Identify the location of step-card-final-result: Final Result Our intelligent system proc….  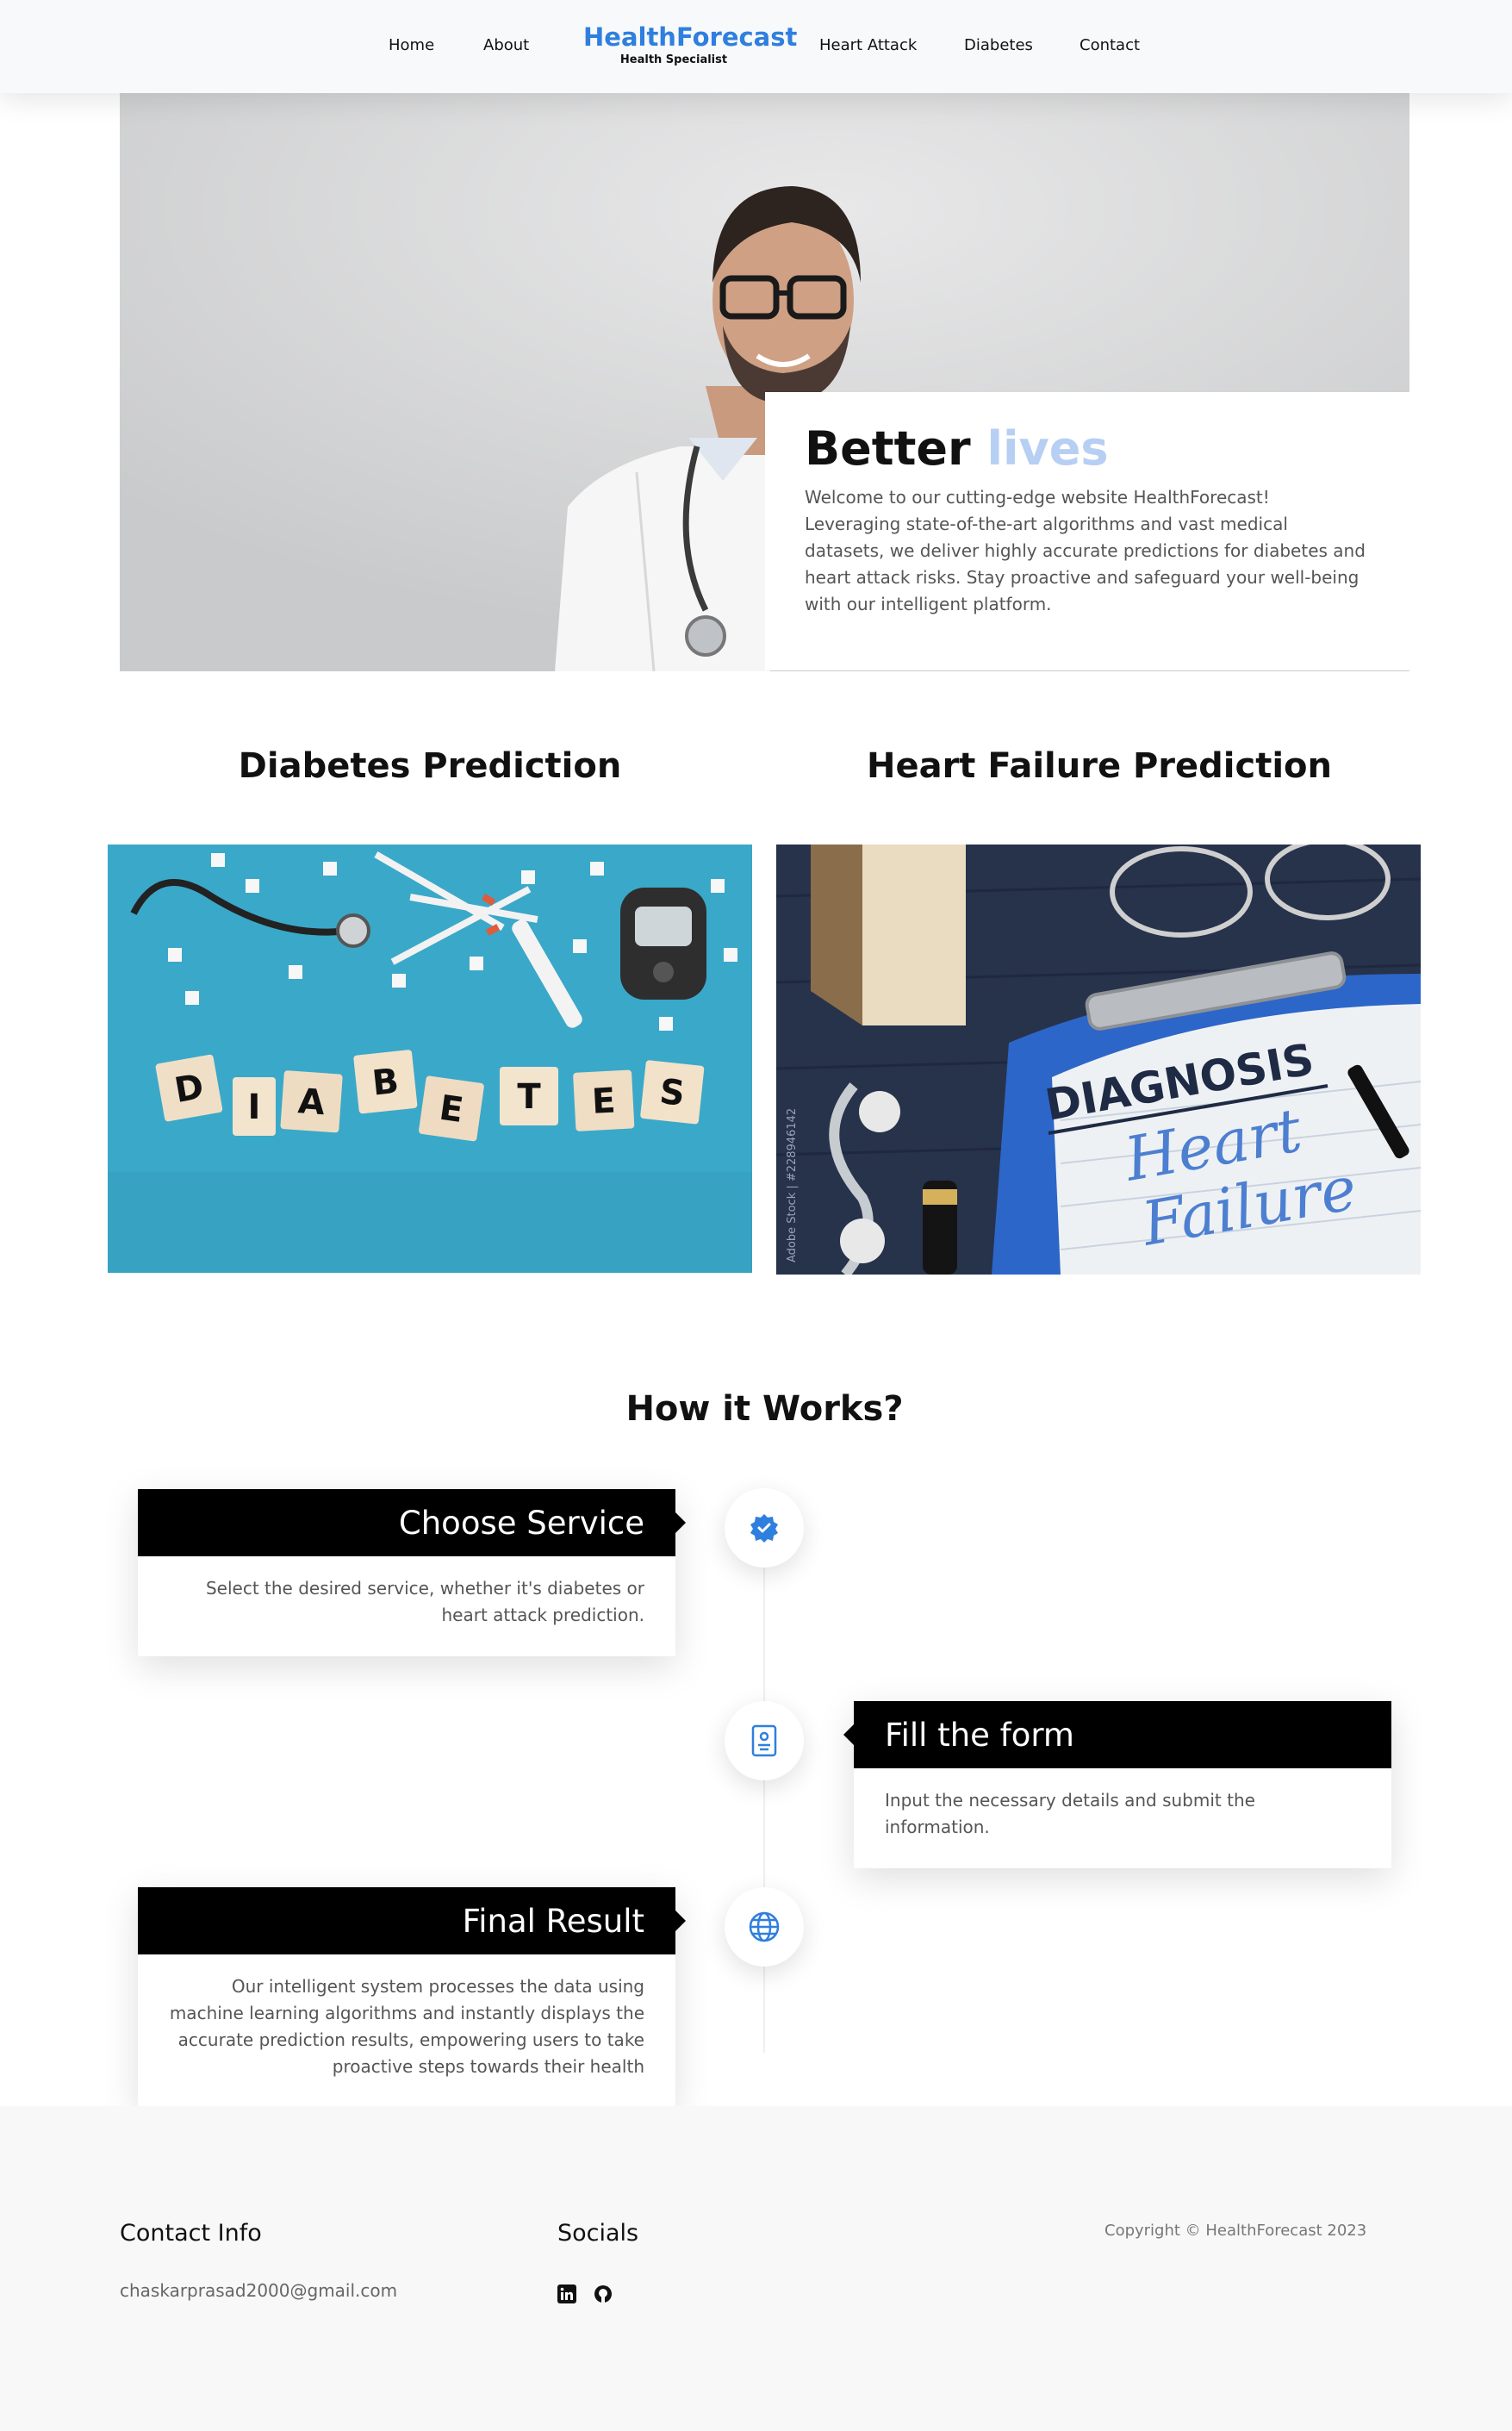
(412, 1998).